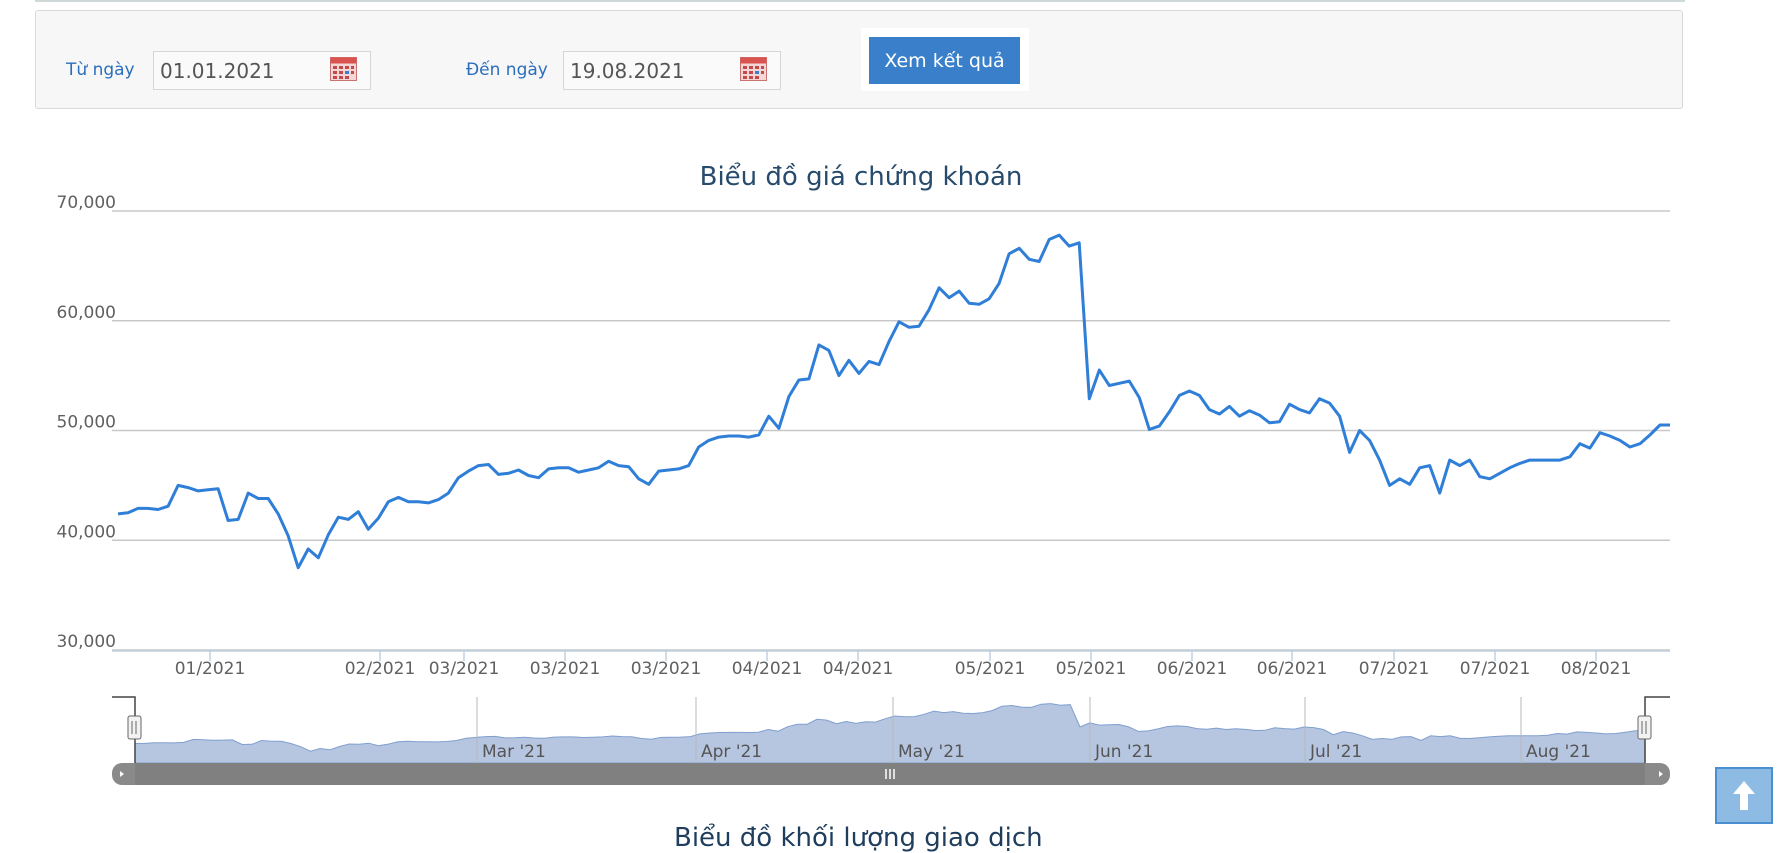 Image resolution: width=1786 pixels, height=853 pixels. What do you see at coordinates (210, 669) in the screenshot?
I see `x-tick-label: 01/2021` at bounding box center [210, 669].